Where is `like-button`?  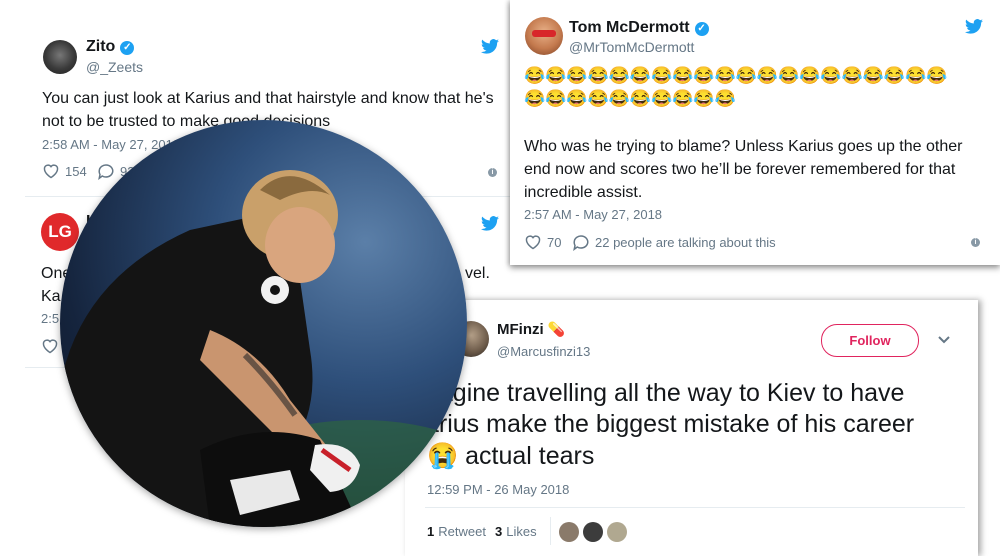
like-button is located at coordinates (50, 346).